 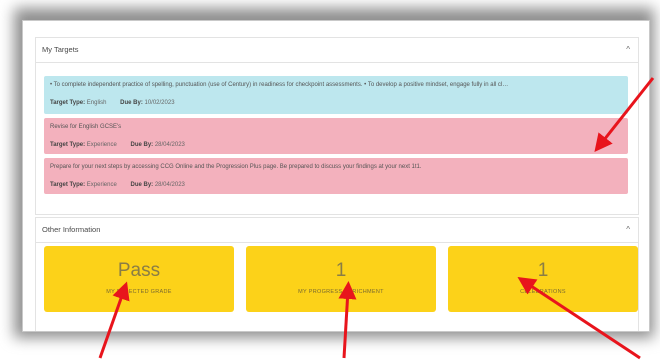 I want to click on card-value: Pass, so click(x=139, y=270).